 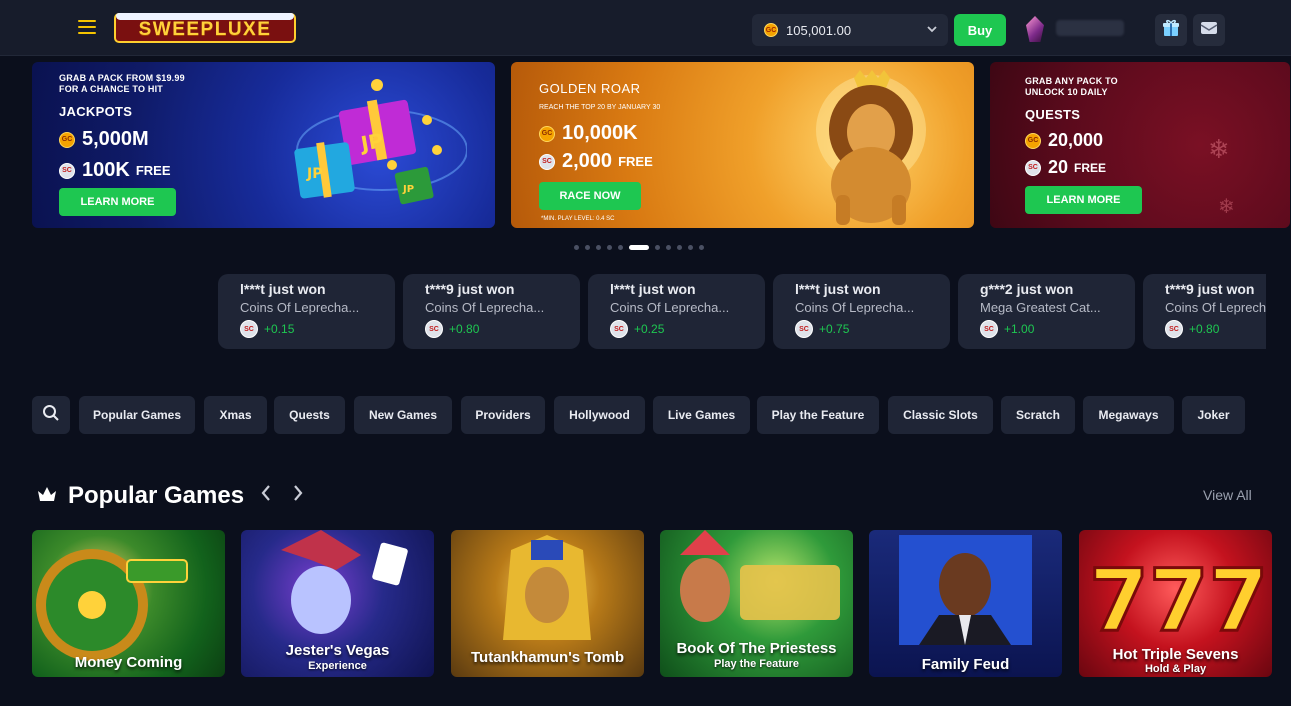 What do you see at coordinates (1213, 415) in the screenshot?
I see `filter-chip: Joker` at bounding box center [1213, 415].